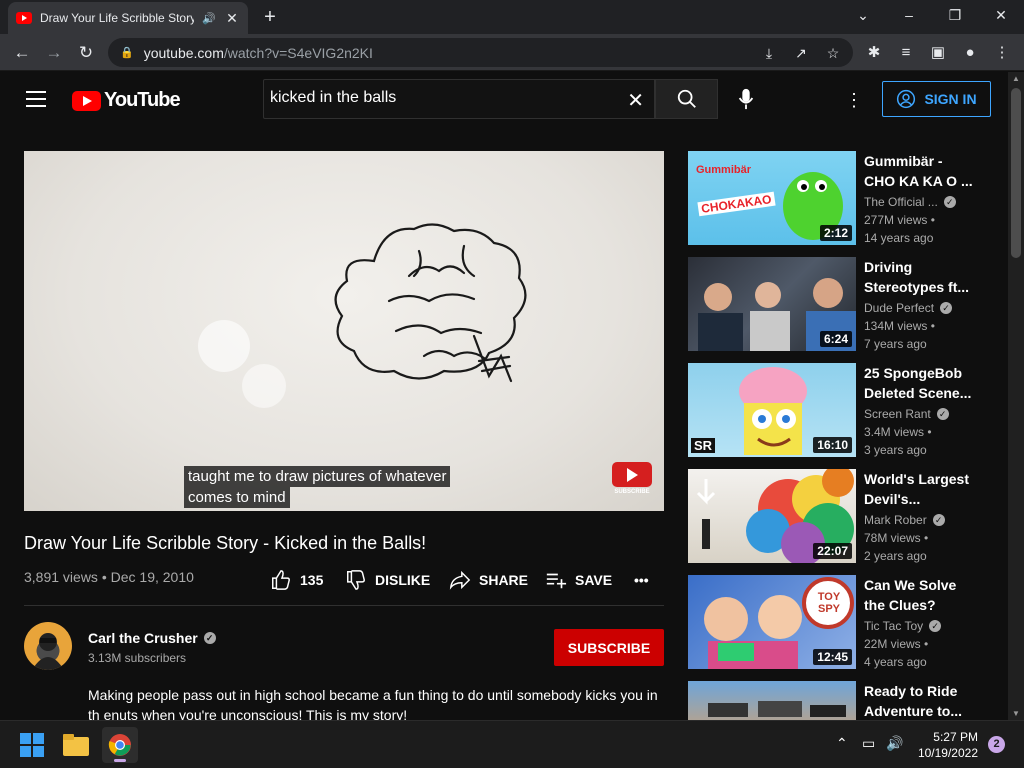 This screenshot has height=768, width=1024. Describe the element at coordinates (829, 603) in the screenshot. I see `thumbnail-text: TOY SPY` at that location.